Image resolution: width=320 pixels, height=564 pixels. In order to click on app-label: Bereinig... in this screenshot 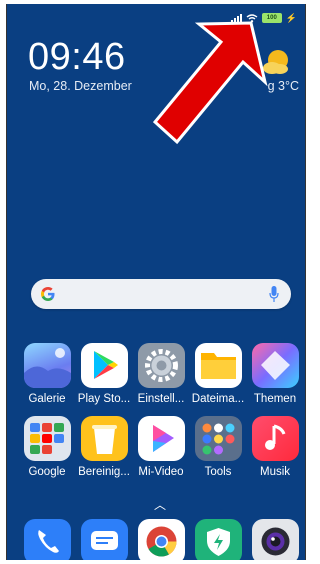, I will do `click(104, 472)`.